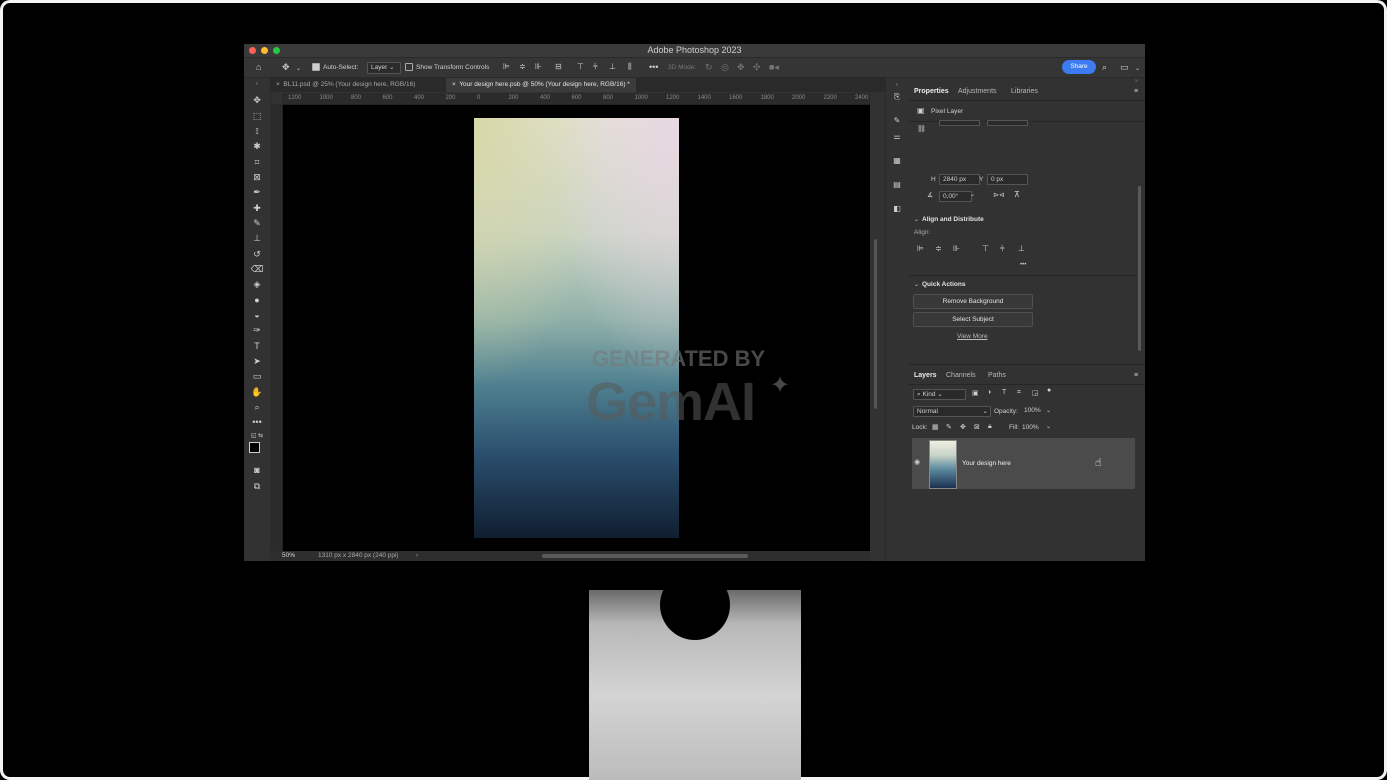 The height and width of the screenshot is (780, 1387). What do you see at coordinates (1007, 123) in the screenshot?
I see `x-field-edge` at bounding box center [1007, 123].